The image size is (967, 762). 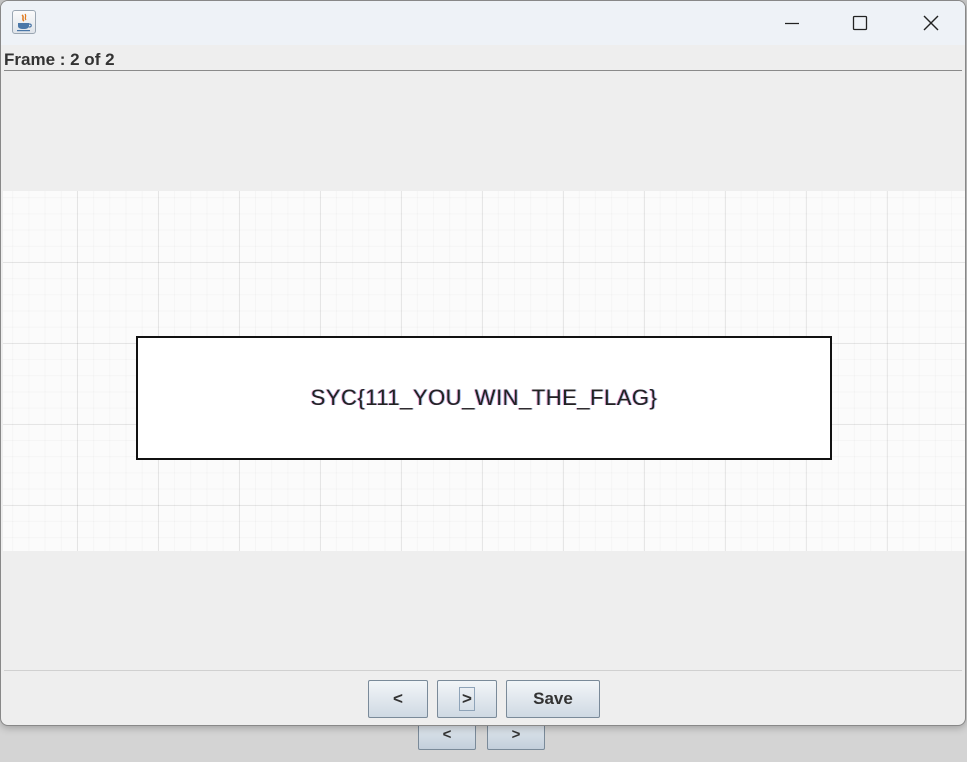 I want to click on next-frame-button: >, so click(x=467, y=699).